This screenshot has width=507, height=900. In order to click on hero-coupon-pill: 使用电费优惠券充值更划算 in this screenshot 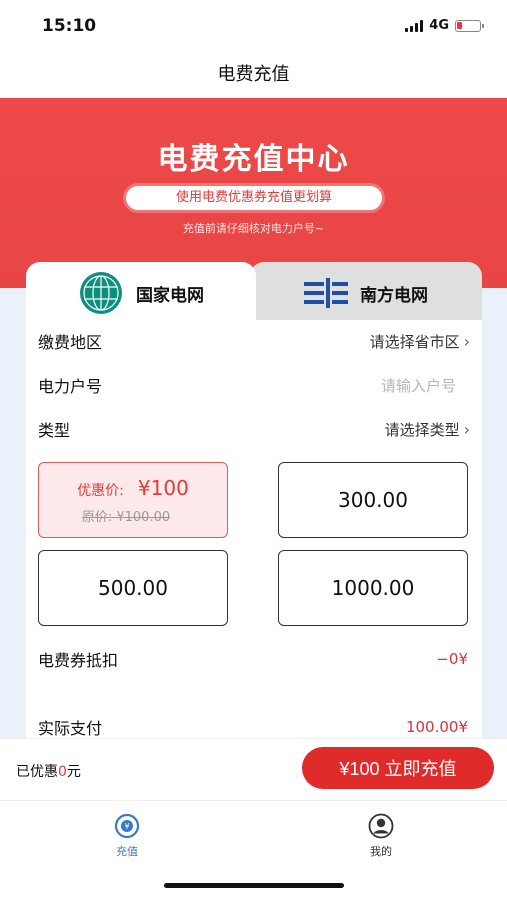, I will do `click(254, 198)`.